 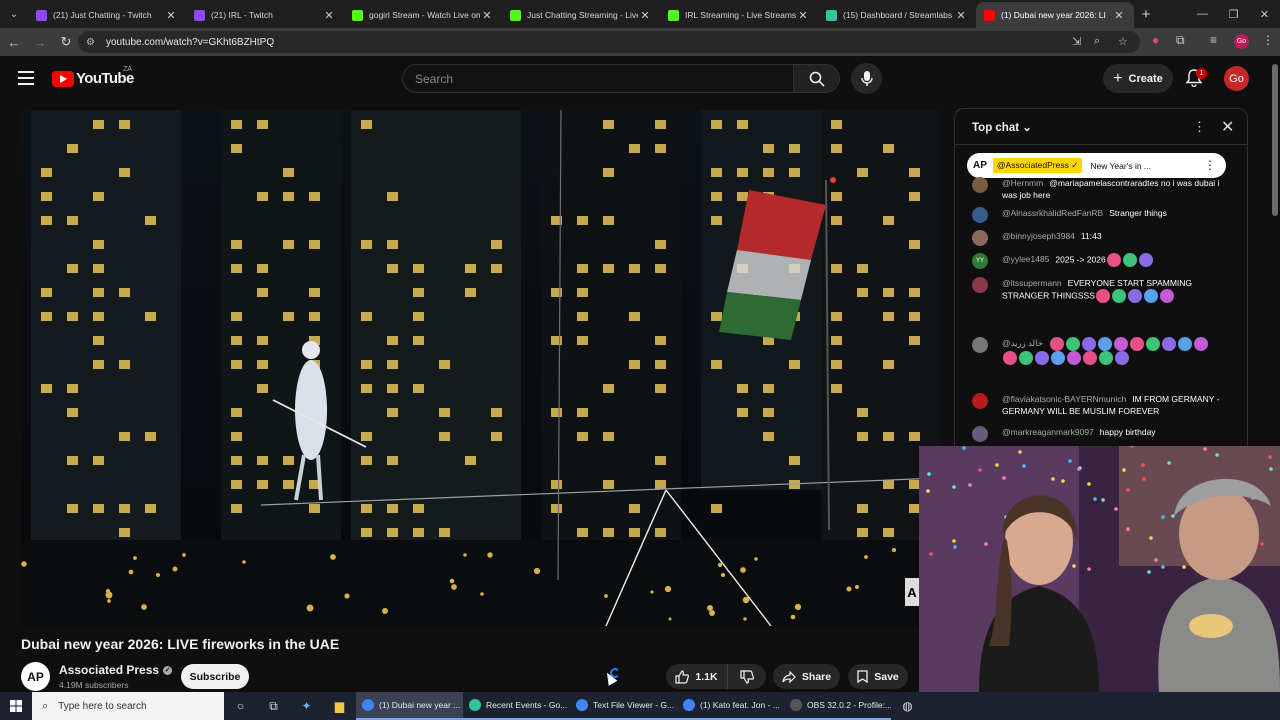 What do you see at coordinates (1210, 165) in the screenshot?
I see `pinned-more-icon: ⋮` at bounding box center [1210, 165].